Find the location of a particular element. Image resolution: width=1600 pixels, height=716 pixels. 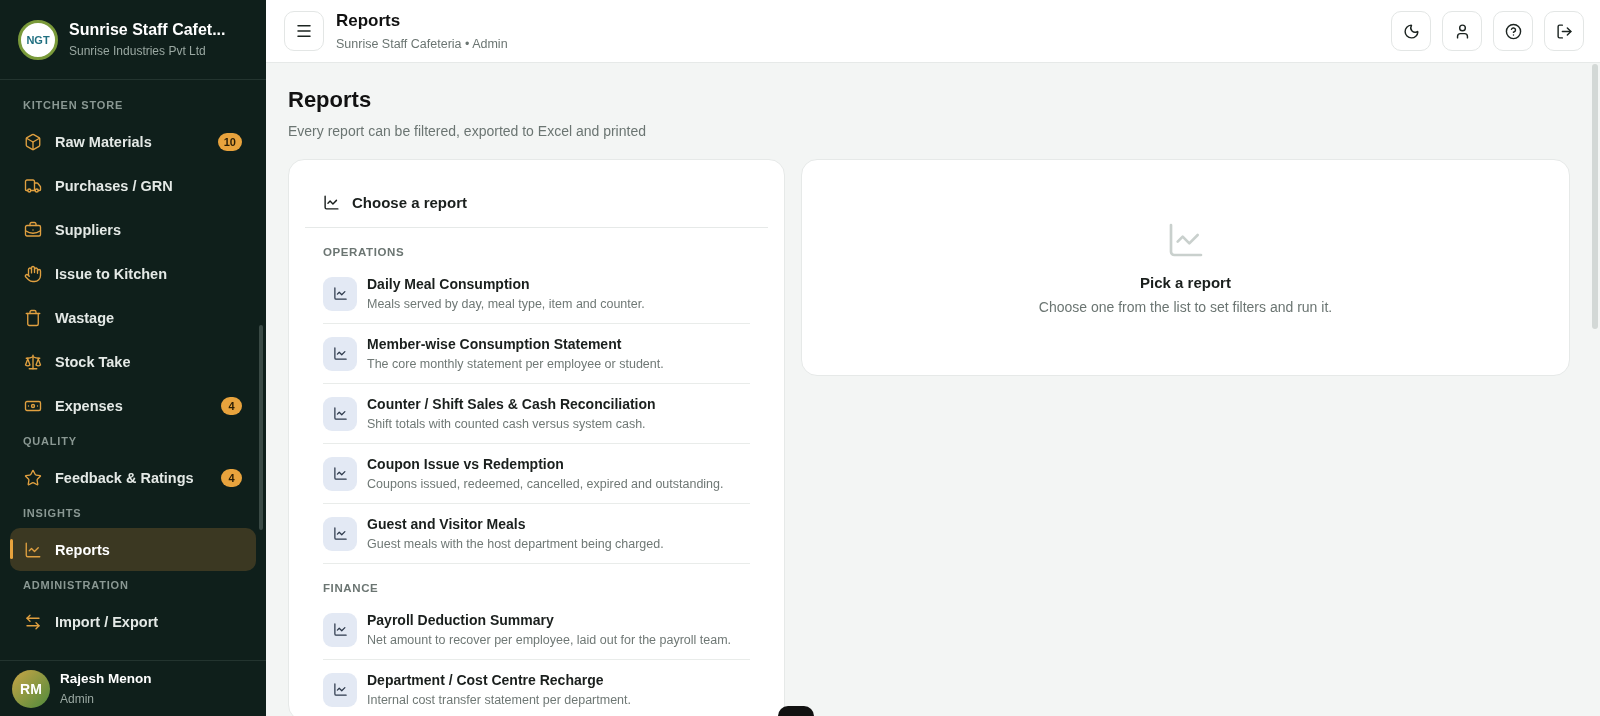

menu-button is located at coordinates (304, 31).